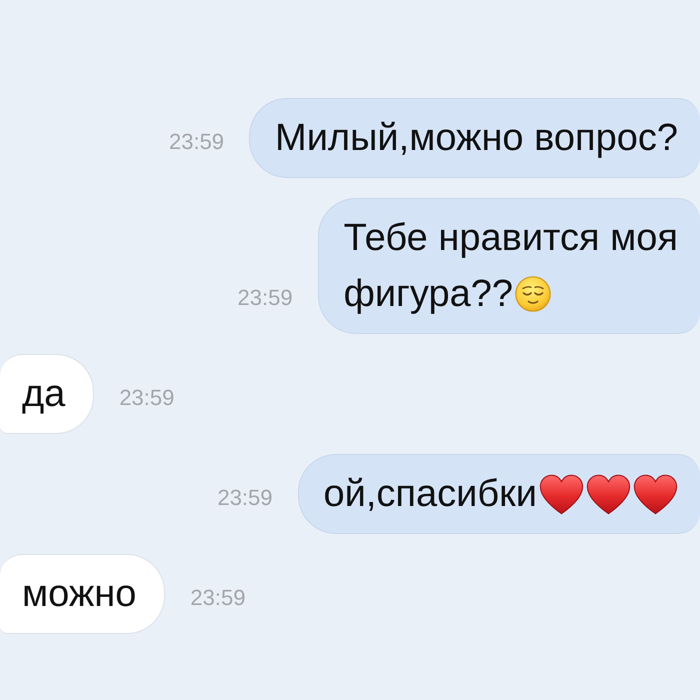 This screenshot has height=700, width=700. Describe the element at coordinates (533, 294) in the screenshot. I see `relieved-face-icon` at that location.